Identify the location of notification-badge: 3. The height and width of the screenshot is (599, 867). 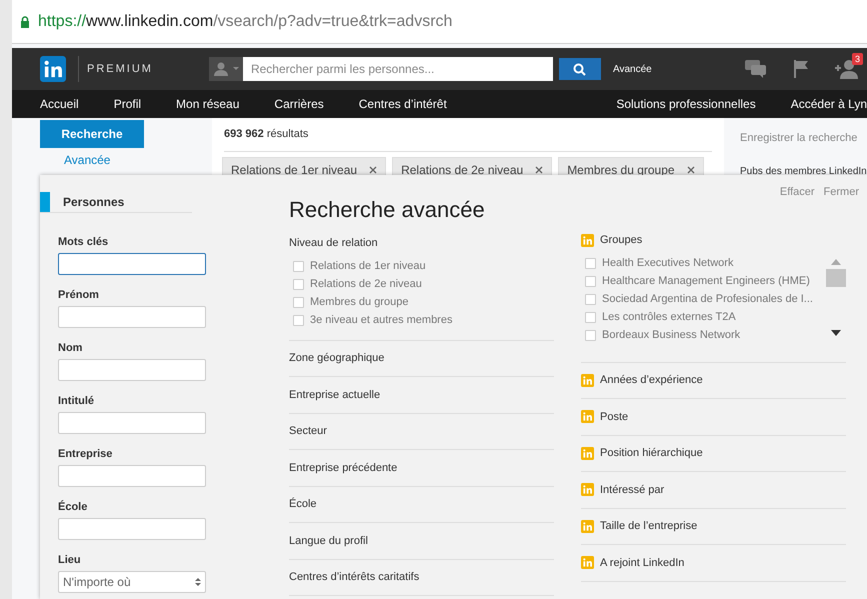
(857, 59).